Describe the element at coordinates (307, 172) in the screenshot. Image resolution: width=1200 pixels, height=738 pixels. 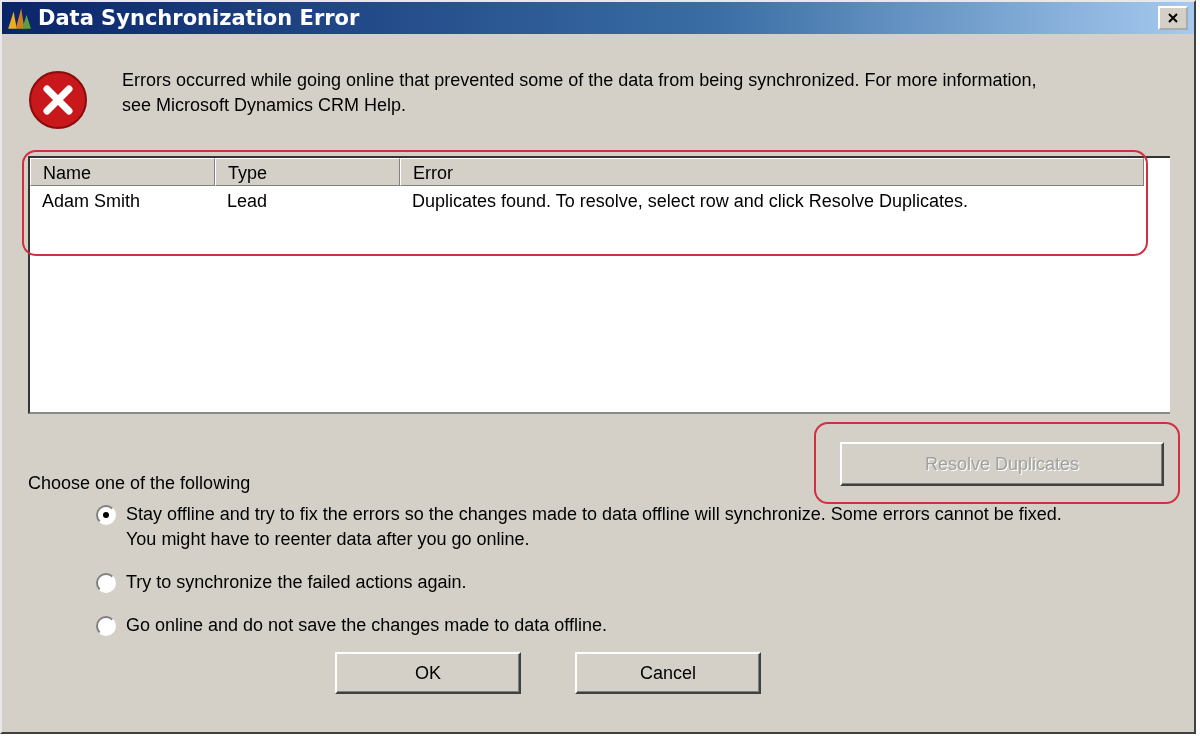
I see `column-header: Type` at that location.